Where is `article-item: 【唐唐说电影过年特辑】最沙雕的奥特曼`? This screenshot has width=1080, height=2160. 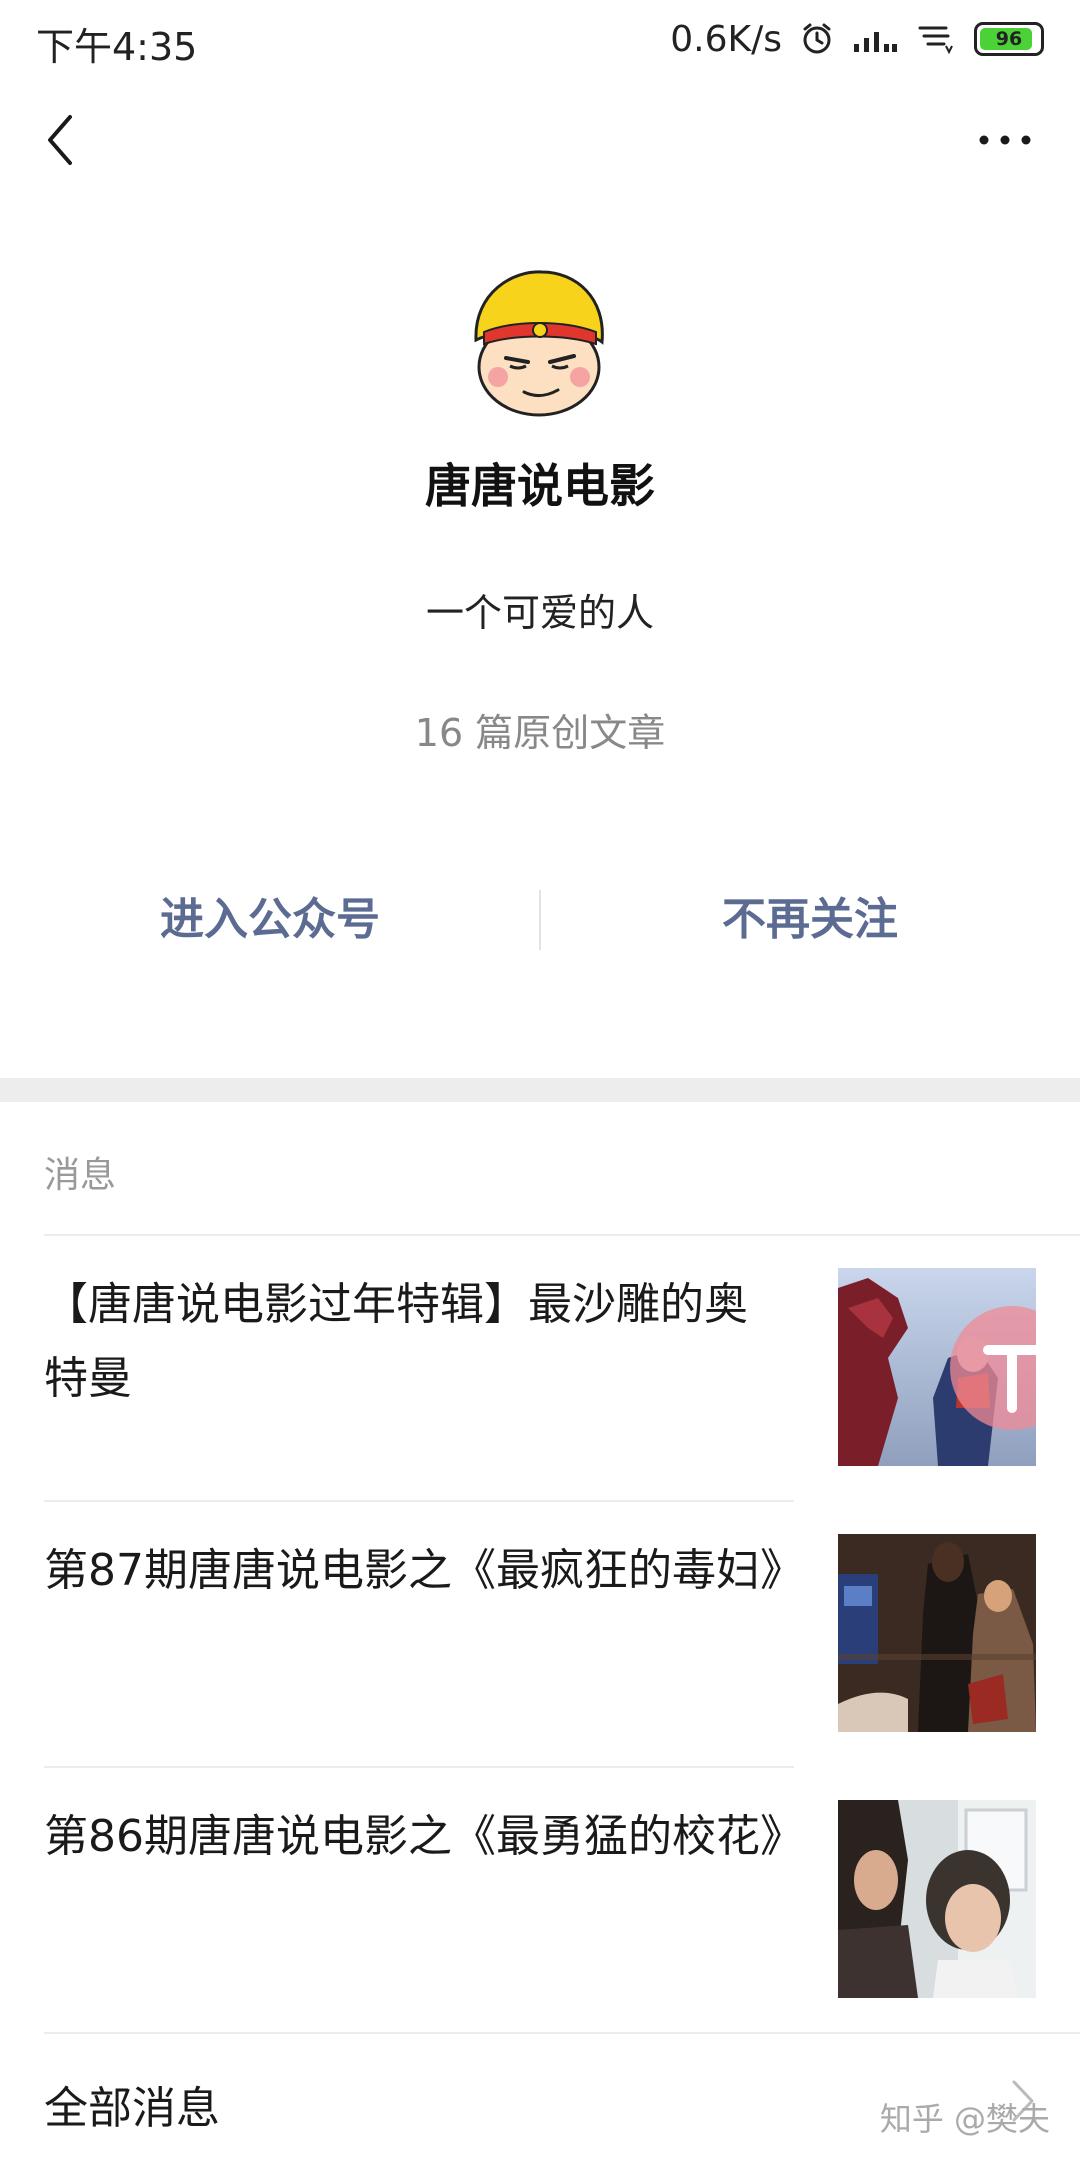
article-item: 【唐唐说电影过年特辑】最沙雕的奥特曼 is located at coordinates (562, 1368).